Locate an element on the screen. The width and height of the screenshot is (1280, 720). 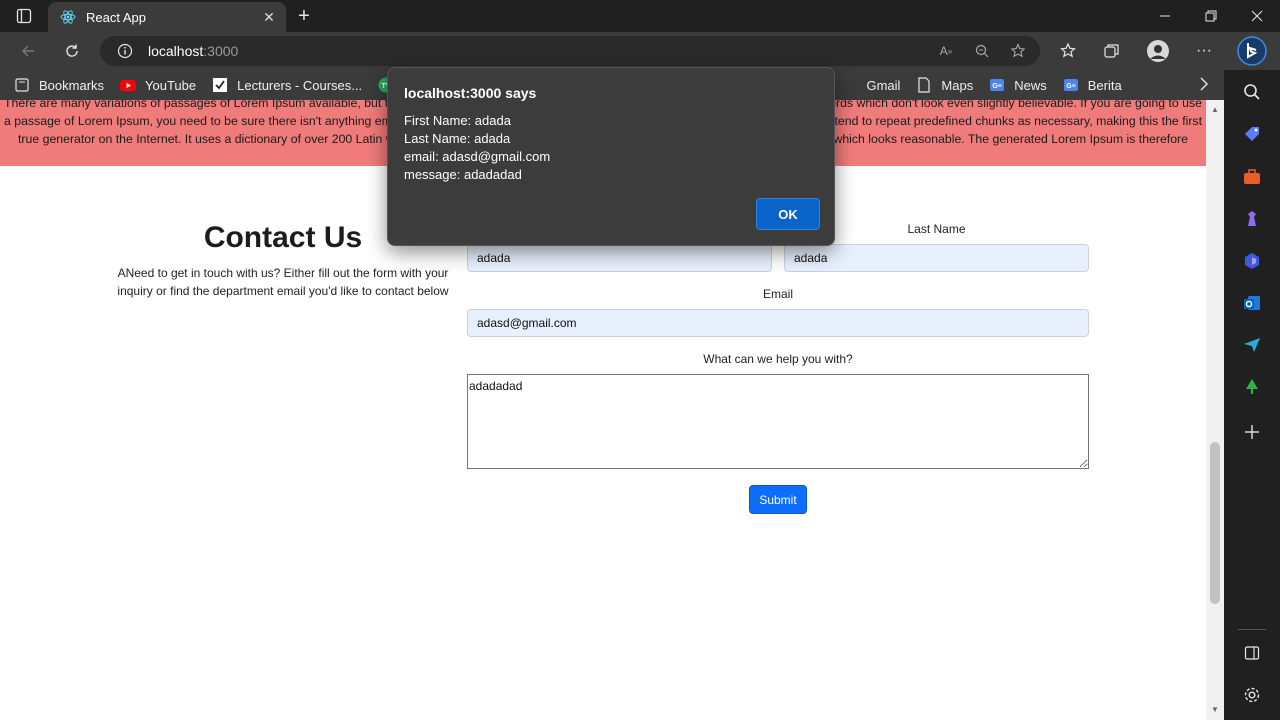
dialog-title: localhost:3000 says is located at coordinates (470, 93).